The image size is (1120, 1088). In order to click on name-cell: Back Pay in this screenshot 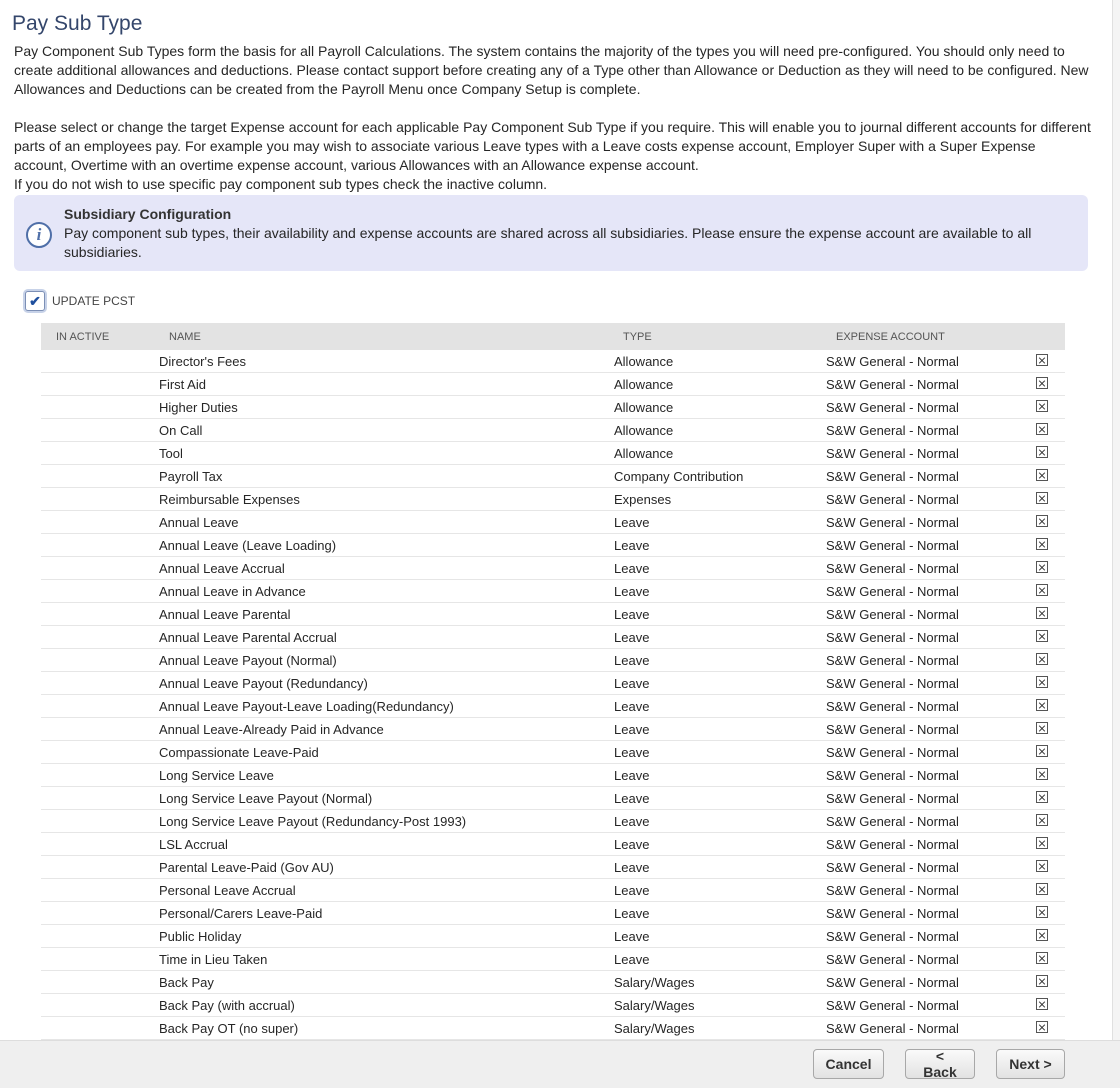, I will do `click(186, 982)`.